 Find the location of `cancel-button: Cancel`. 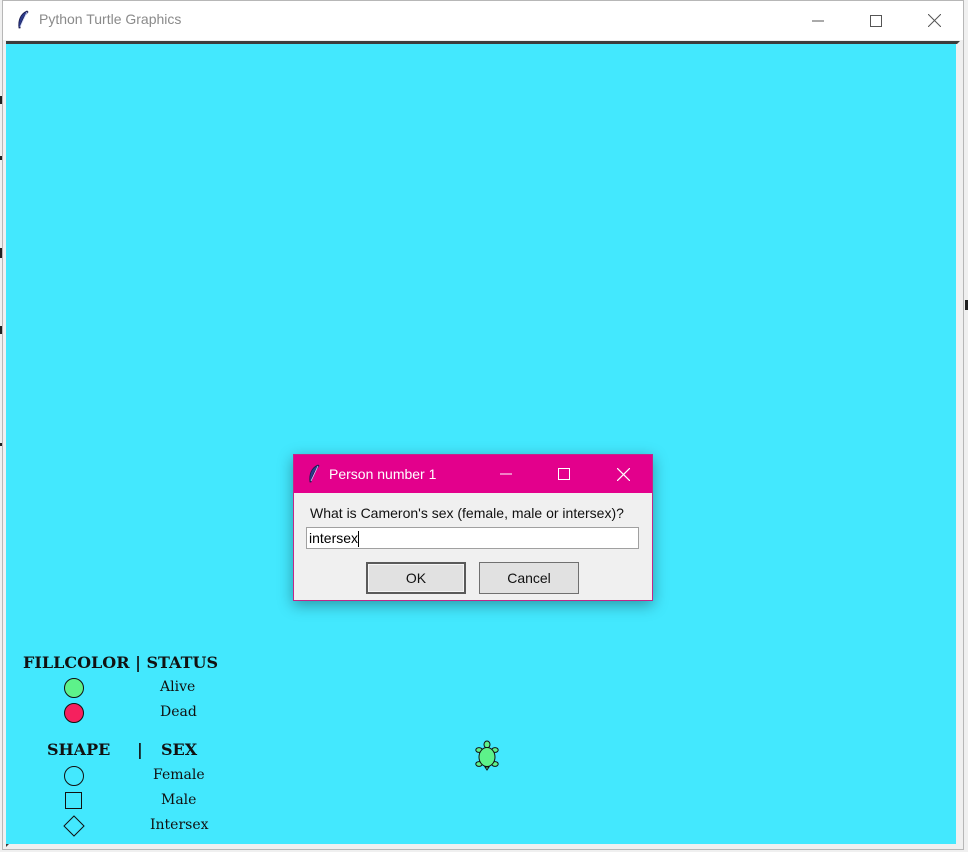

cancel-button: Cancel is located at coordinates (529, 578).